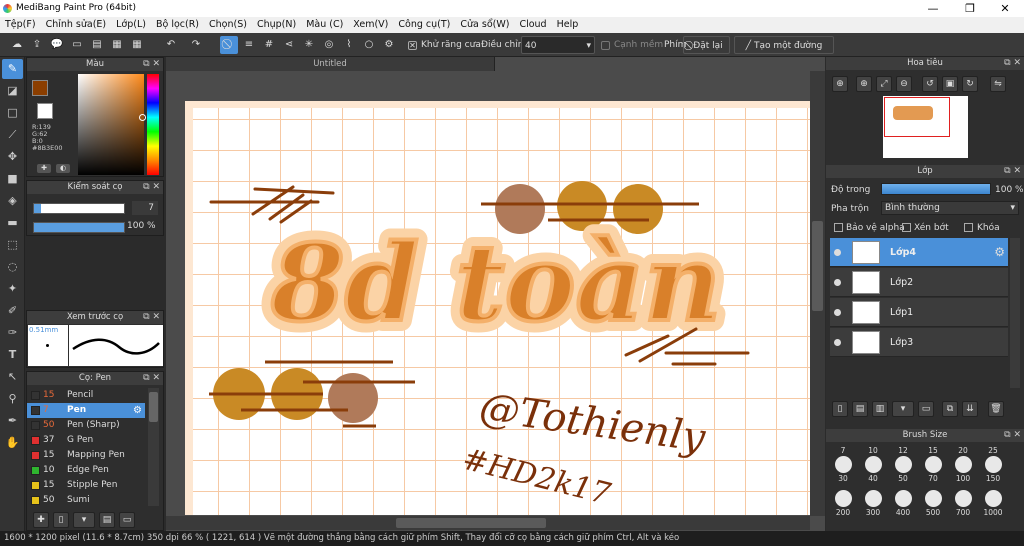  I want to click on brush-item: 7 Pen ⚙, so click(86, 410).